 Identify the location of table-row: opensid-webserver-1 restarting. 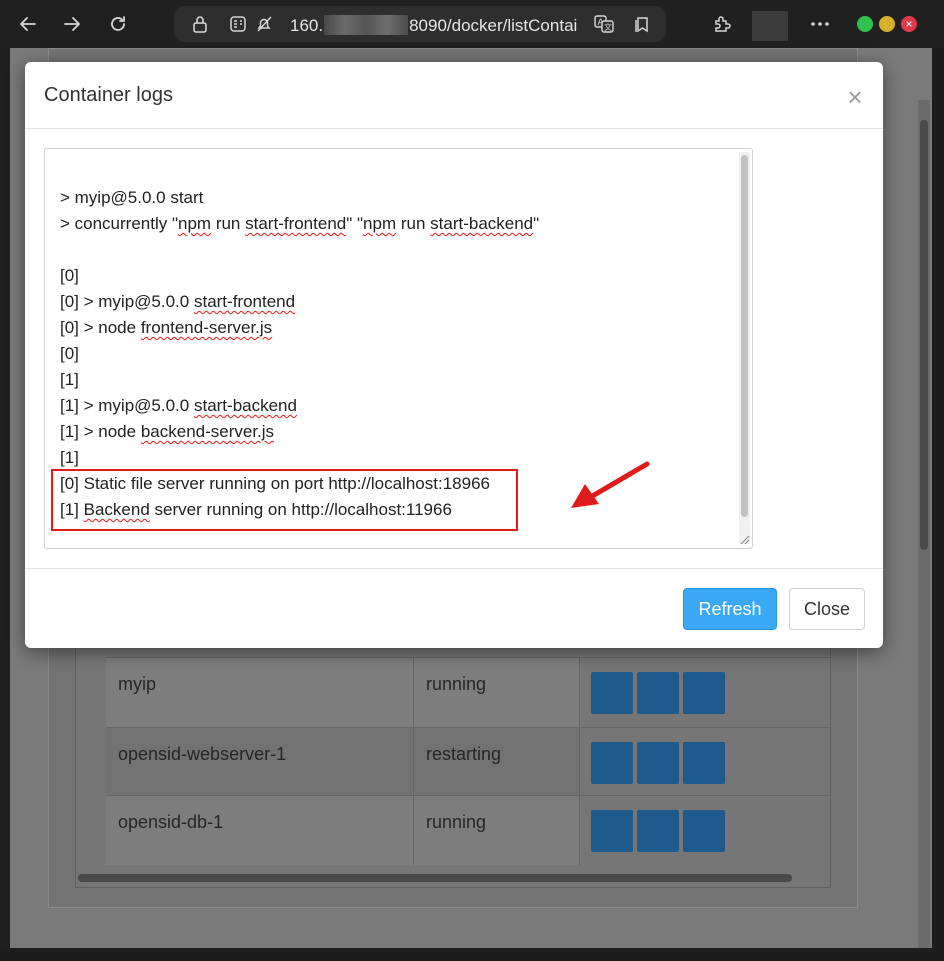
(469, 761).